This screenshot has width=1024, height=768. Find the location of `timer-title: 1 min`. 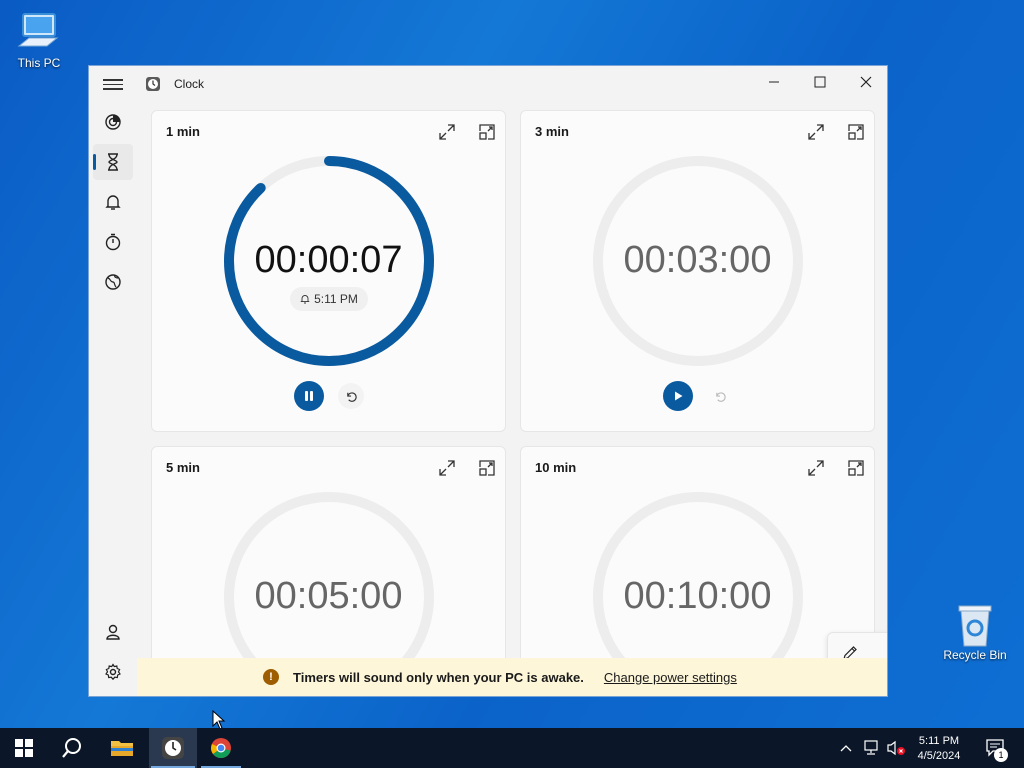

timer-title: 1 min is located at coordinates (183, 131).